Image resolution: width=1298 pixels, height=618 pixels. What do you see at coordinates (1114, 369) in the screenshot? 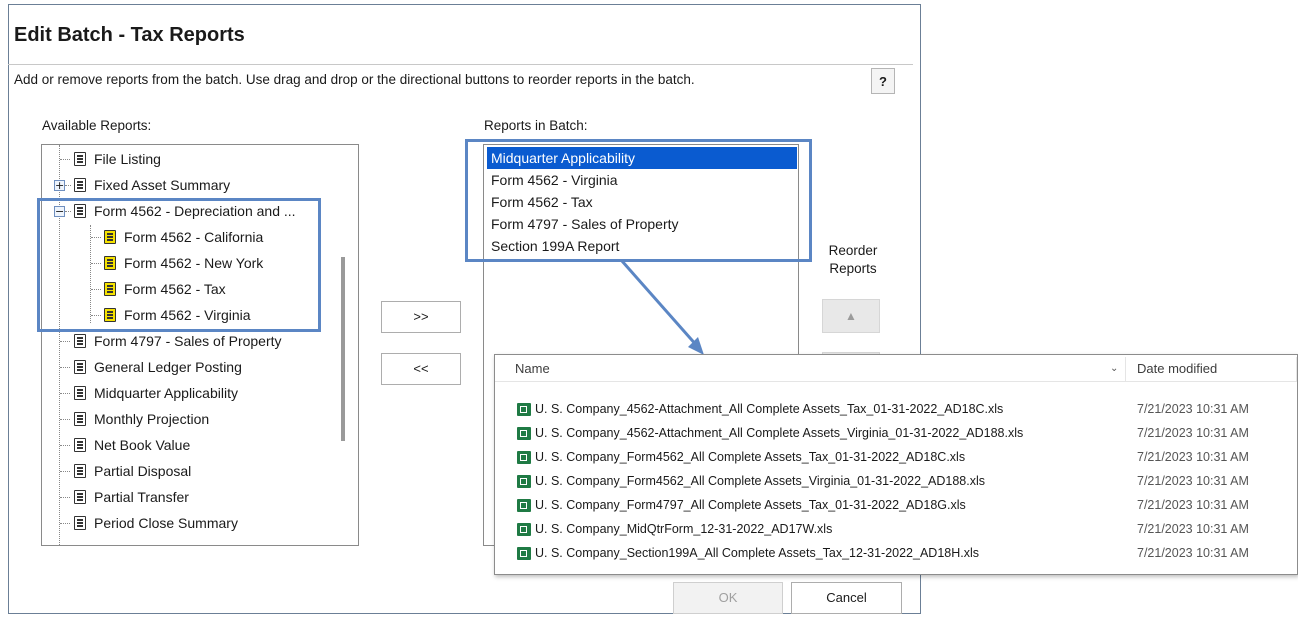
I see `sort-chevron-icon: ⌄` at bounding box center [1114, 369].